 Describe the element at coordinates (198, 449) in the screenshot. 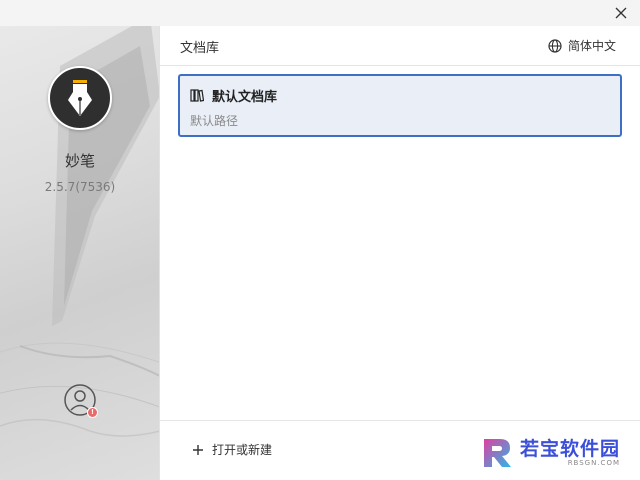

I see `plus-icon` at that location.